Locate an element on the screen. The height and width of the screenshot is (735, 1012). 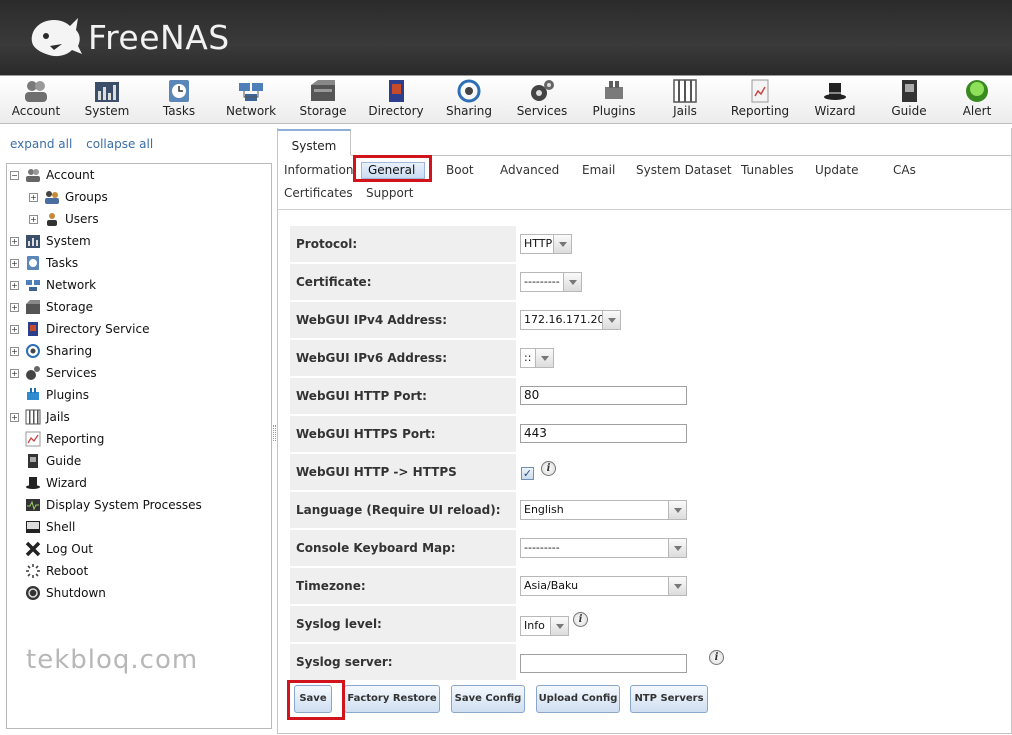
header-bar: FreeNAS is located at coordinates (506, 37).